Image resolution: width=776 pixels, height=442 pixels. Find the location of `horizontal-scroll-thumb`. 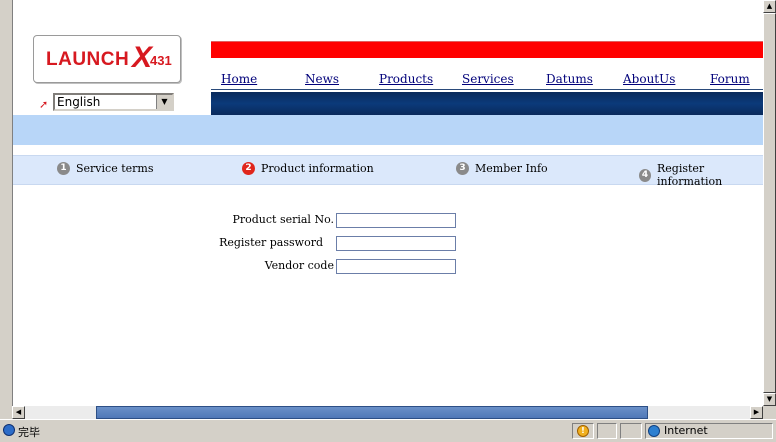

horizontal-scroll-thumb is located at coordinates (372, 412).